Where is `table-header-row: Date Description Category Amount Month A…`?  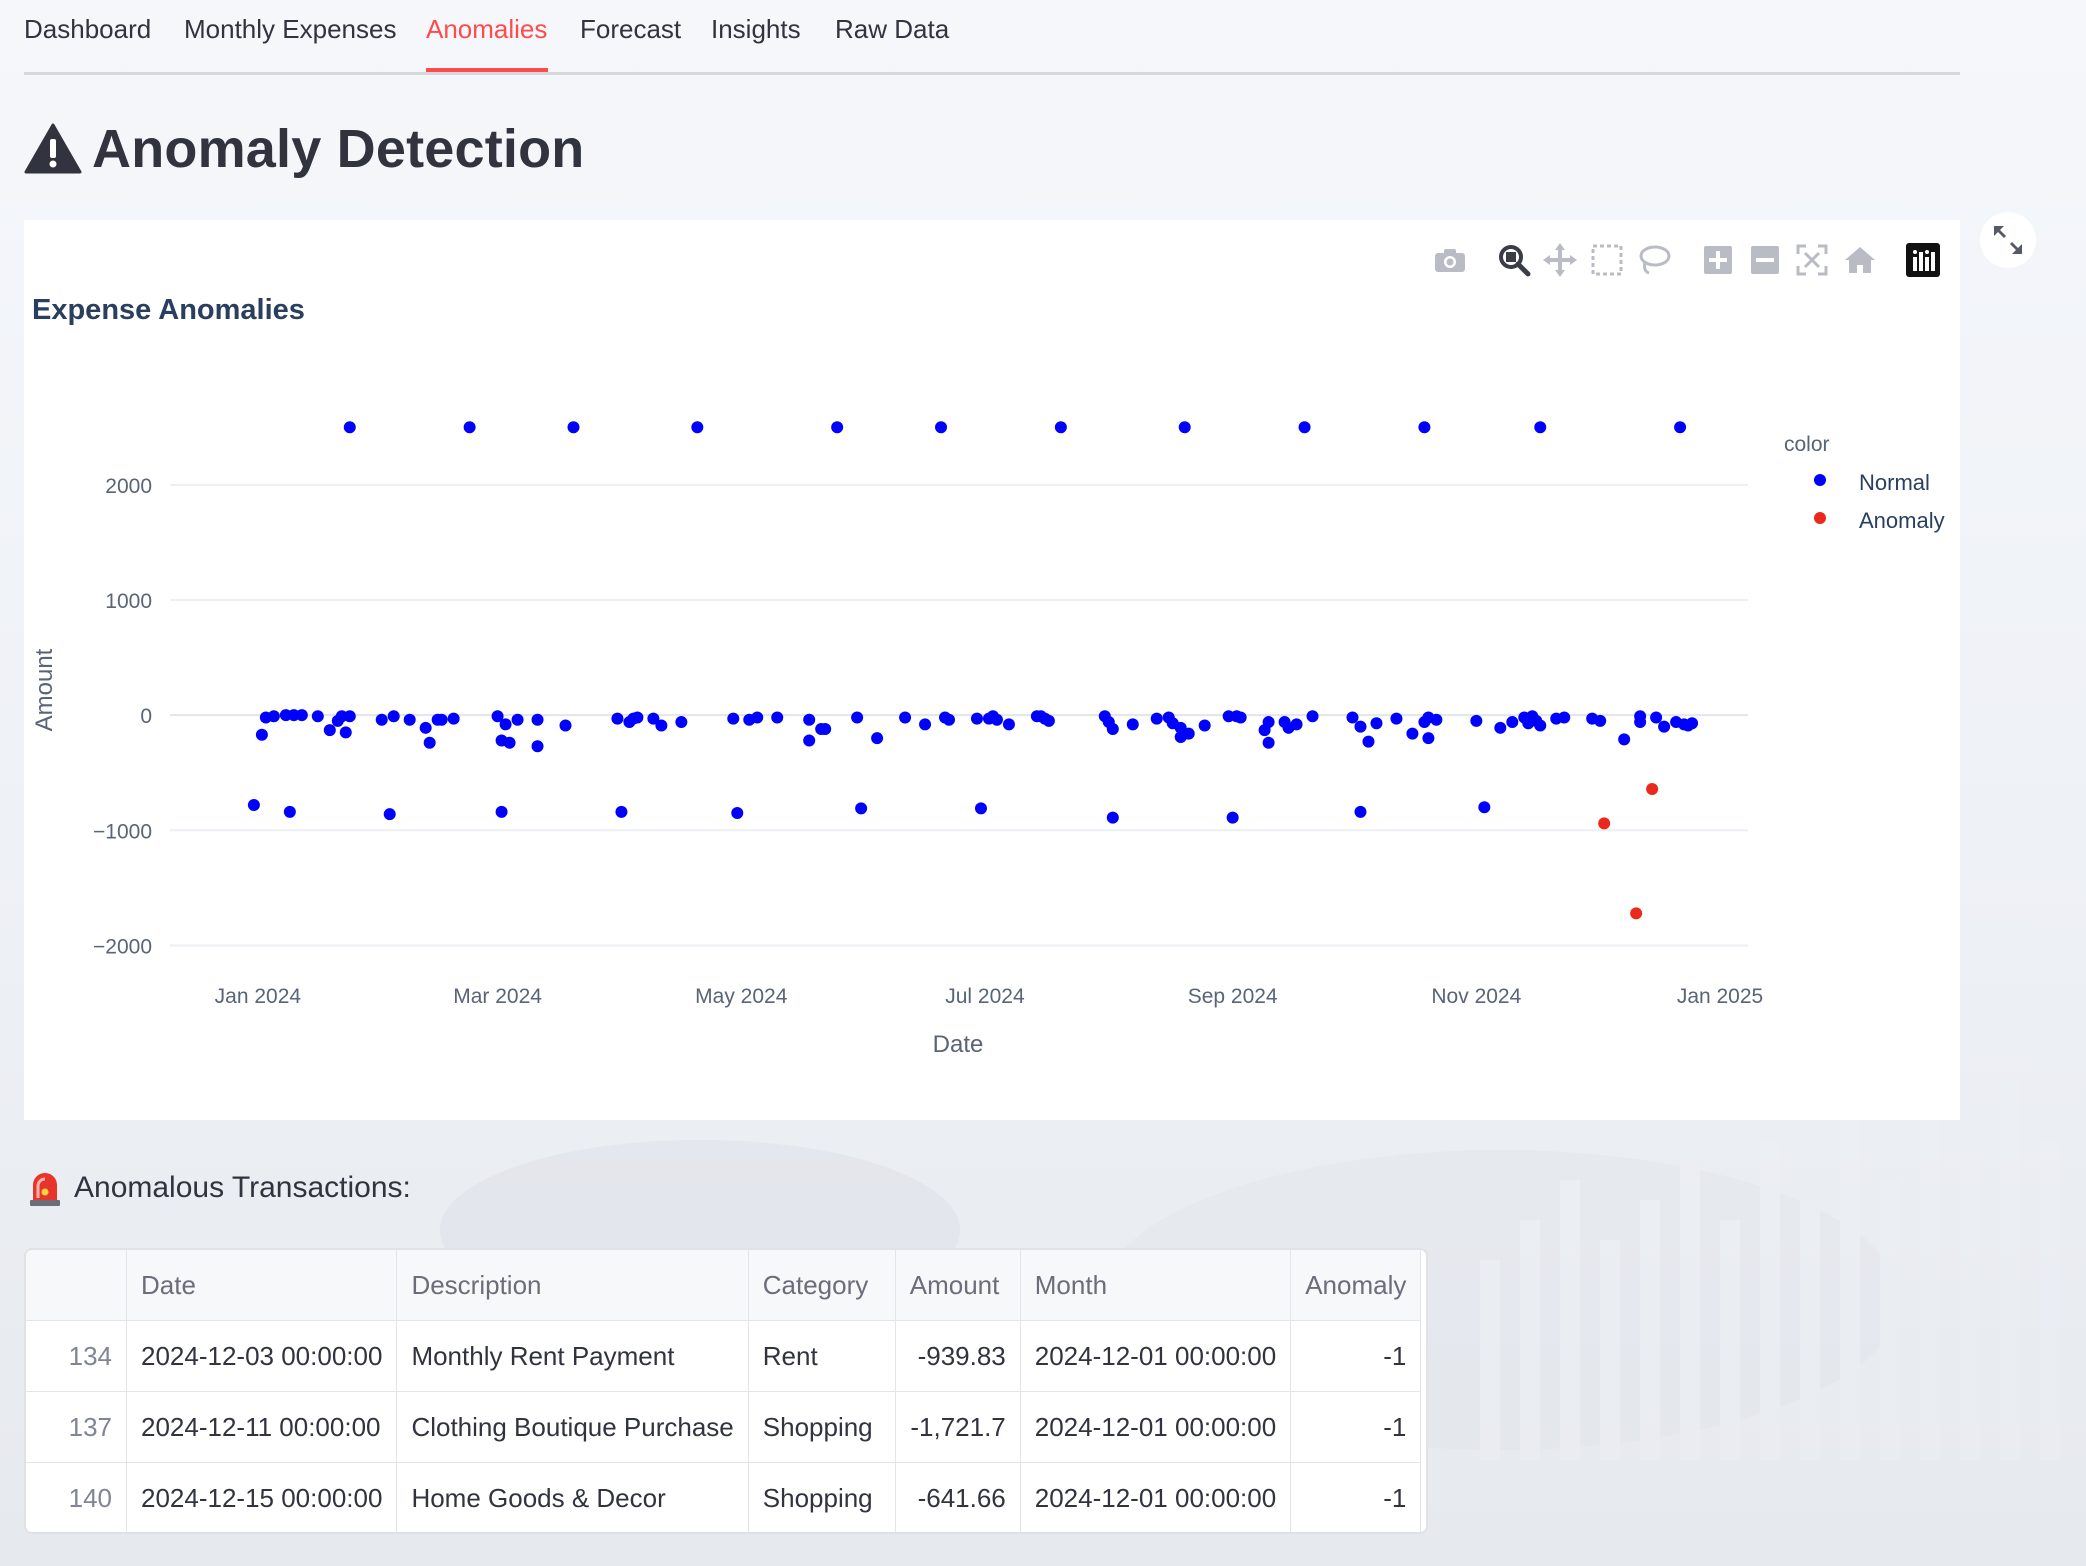
table-header-row: Date Description Category Amount Month A… is located at coordinates (724, 1285).